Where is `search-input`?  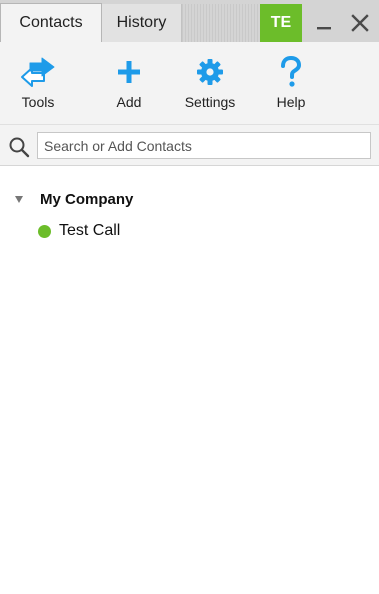
search-input is located at coordinates (204, 145).